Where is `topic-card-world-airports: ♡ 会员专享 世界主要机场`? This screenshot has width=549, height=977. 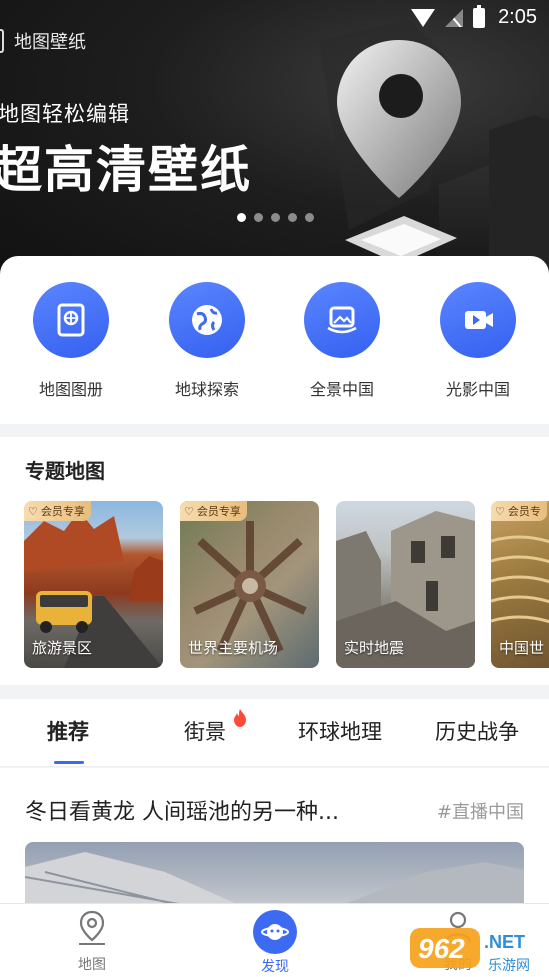
topic-card-world-airports: ♡ 会员专享 世界主要机场 is located at coordinates (249, 584).